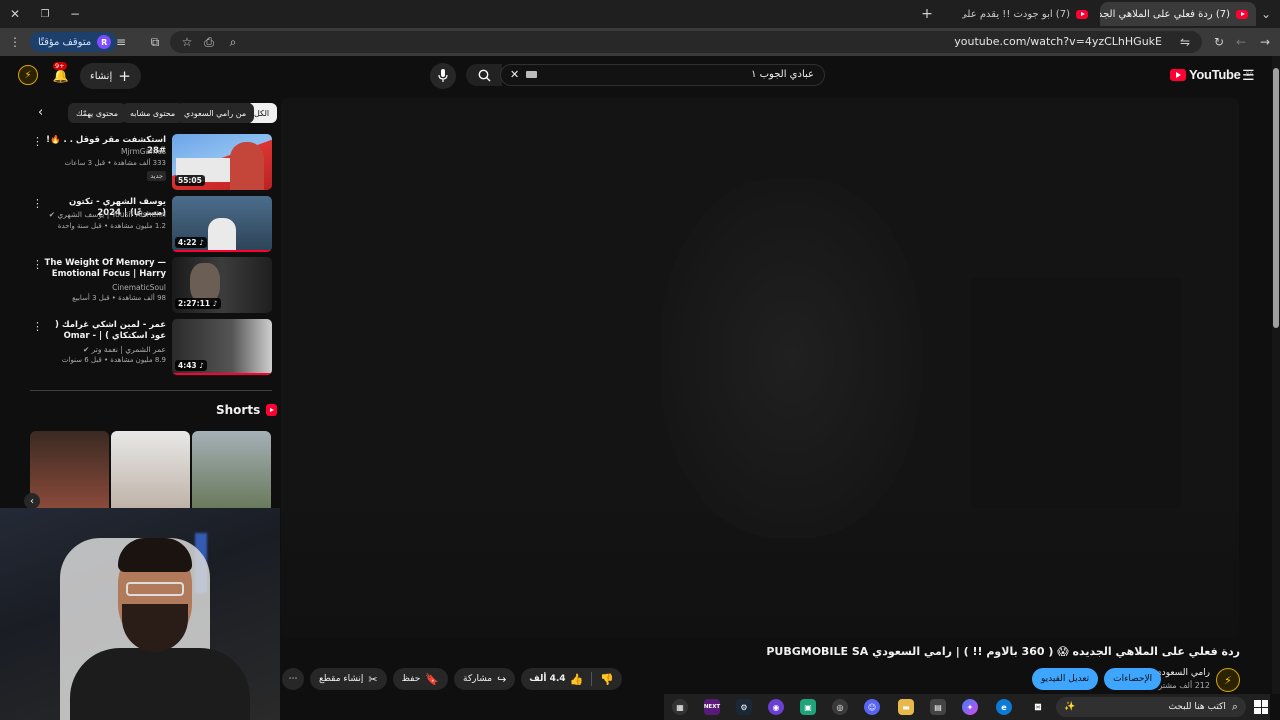 The width and height of the screenshot is (1280, 720). Describe the element at coordinates (348, 679) in the screenshot. I see `clip-button: ✂ إنشاء مقطع` at that location.